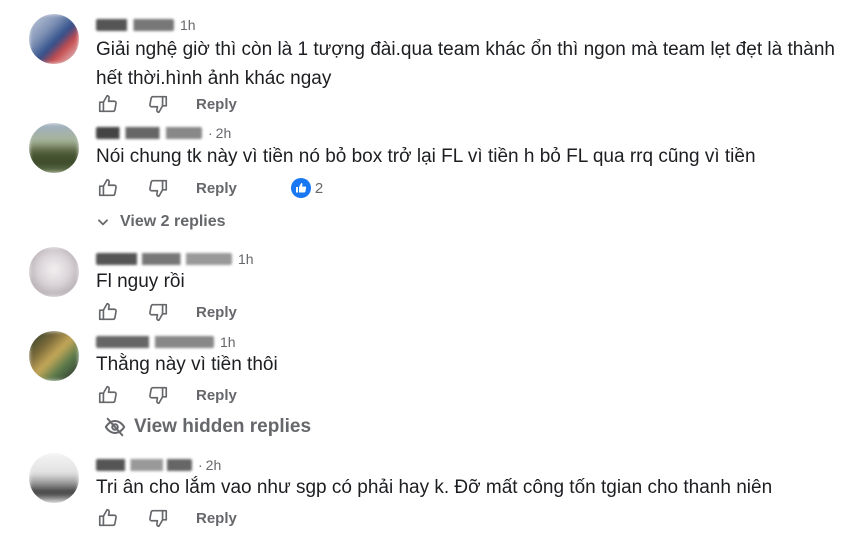  What do you see at coordinates (140, 281) in the screenshot?
I see `comment-text: Fl nguy rồi` at bounding box center [140, 281].